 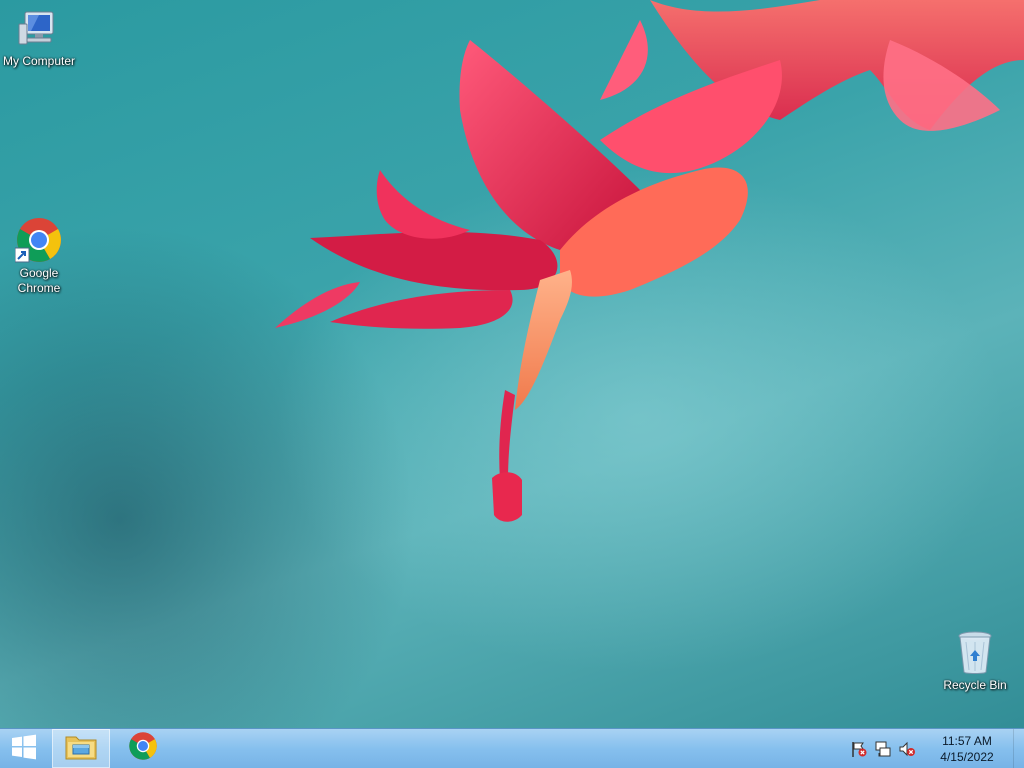 What do you see at coordinates (907, 749) in the screenshot?
I see `volume-muted-icon` at bounding box center [907, 749].